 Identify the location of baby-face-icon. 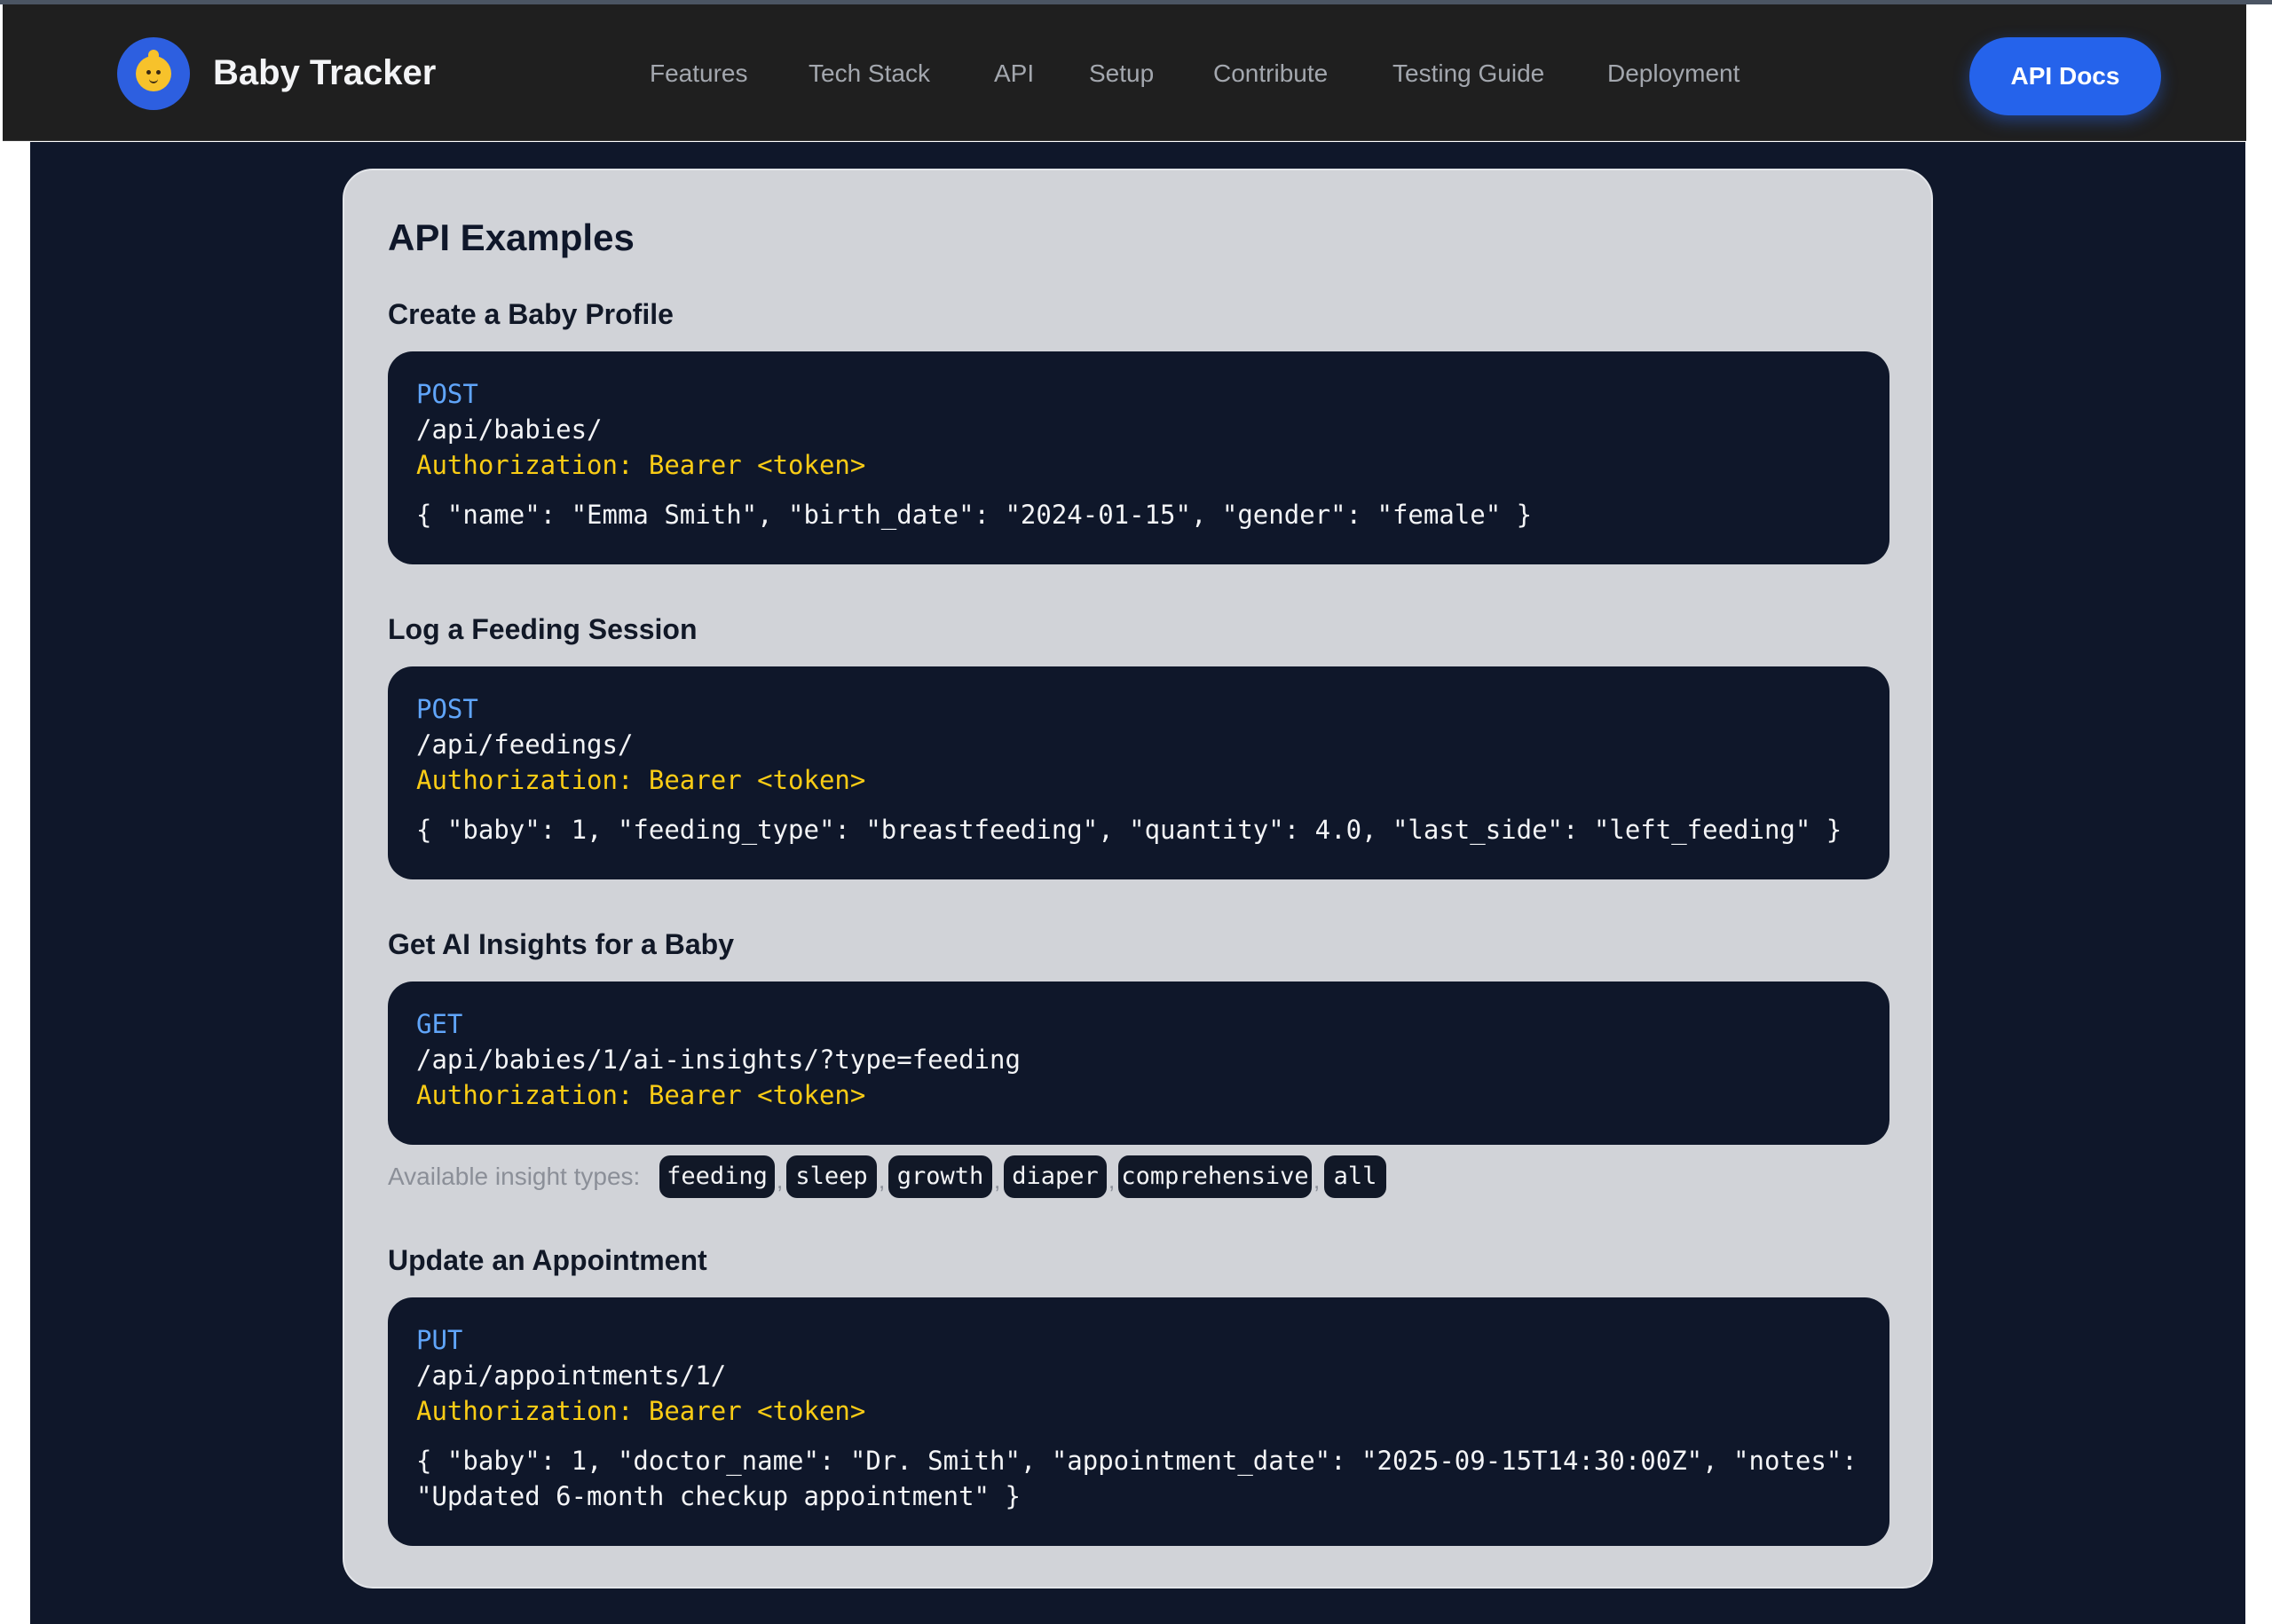
(153, 73).